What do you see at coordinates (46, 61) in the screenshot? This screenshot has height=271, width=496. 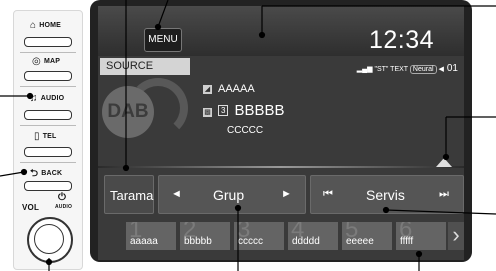 I see `map-label: ◎ MAP` at bounding box center [46, 61].